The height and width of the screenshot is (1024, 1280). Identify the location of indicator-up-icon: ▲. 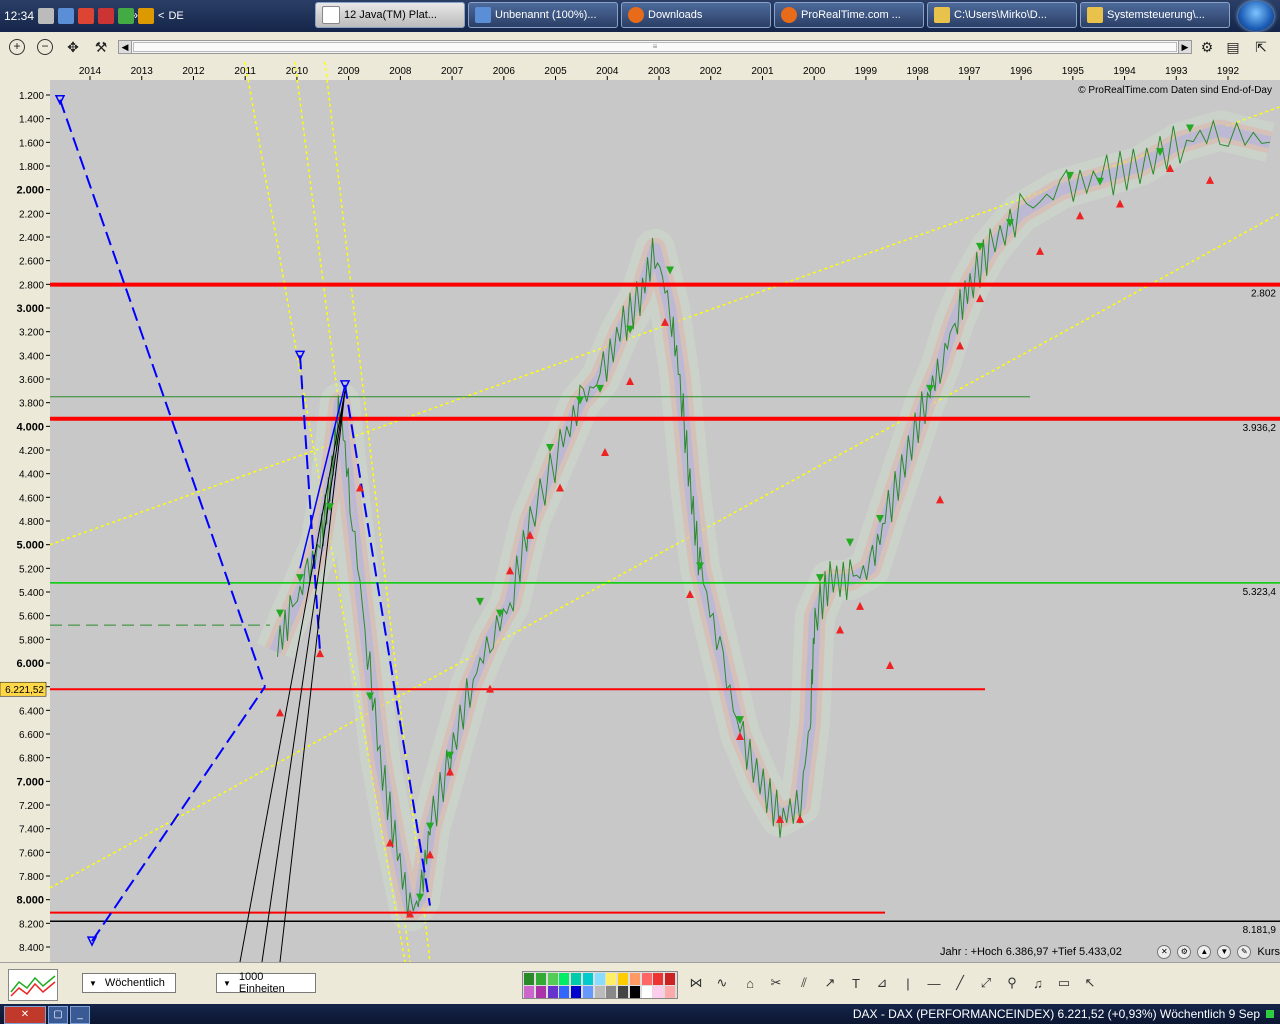
(1204, 952).